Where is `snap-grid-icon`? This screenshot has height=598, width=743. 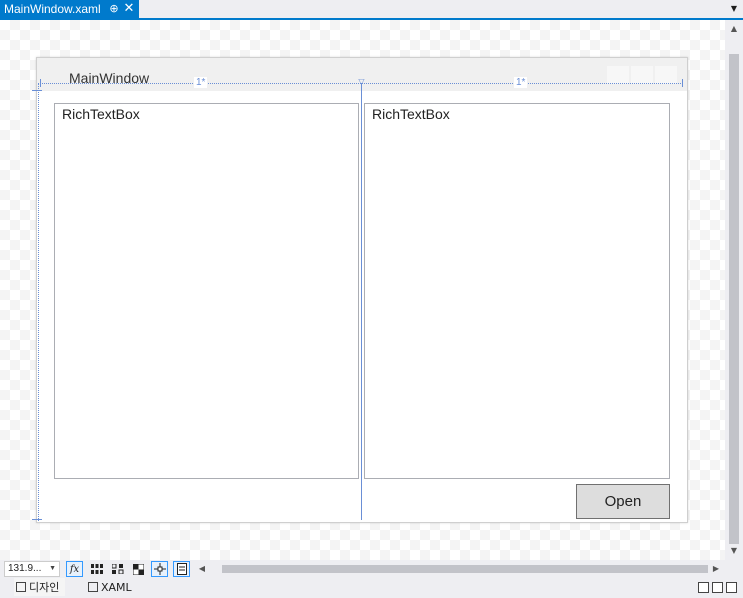
snap-grid-icon is located at coordinates (117, 569).